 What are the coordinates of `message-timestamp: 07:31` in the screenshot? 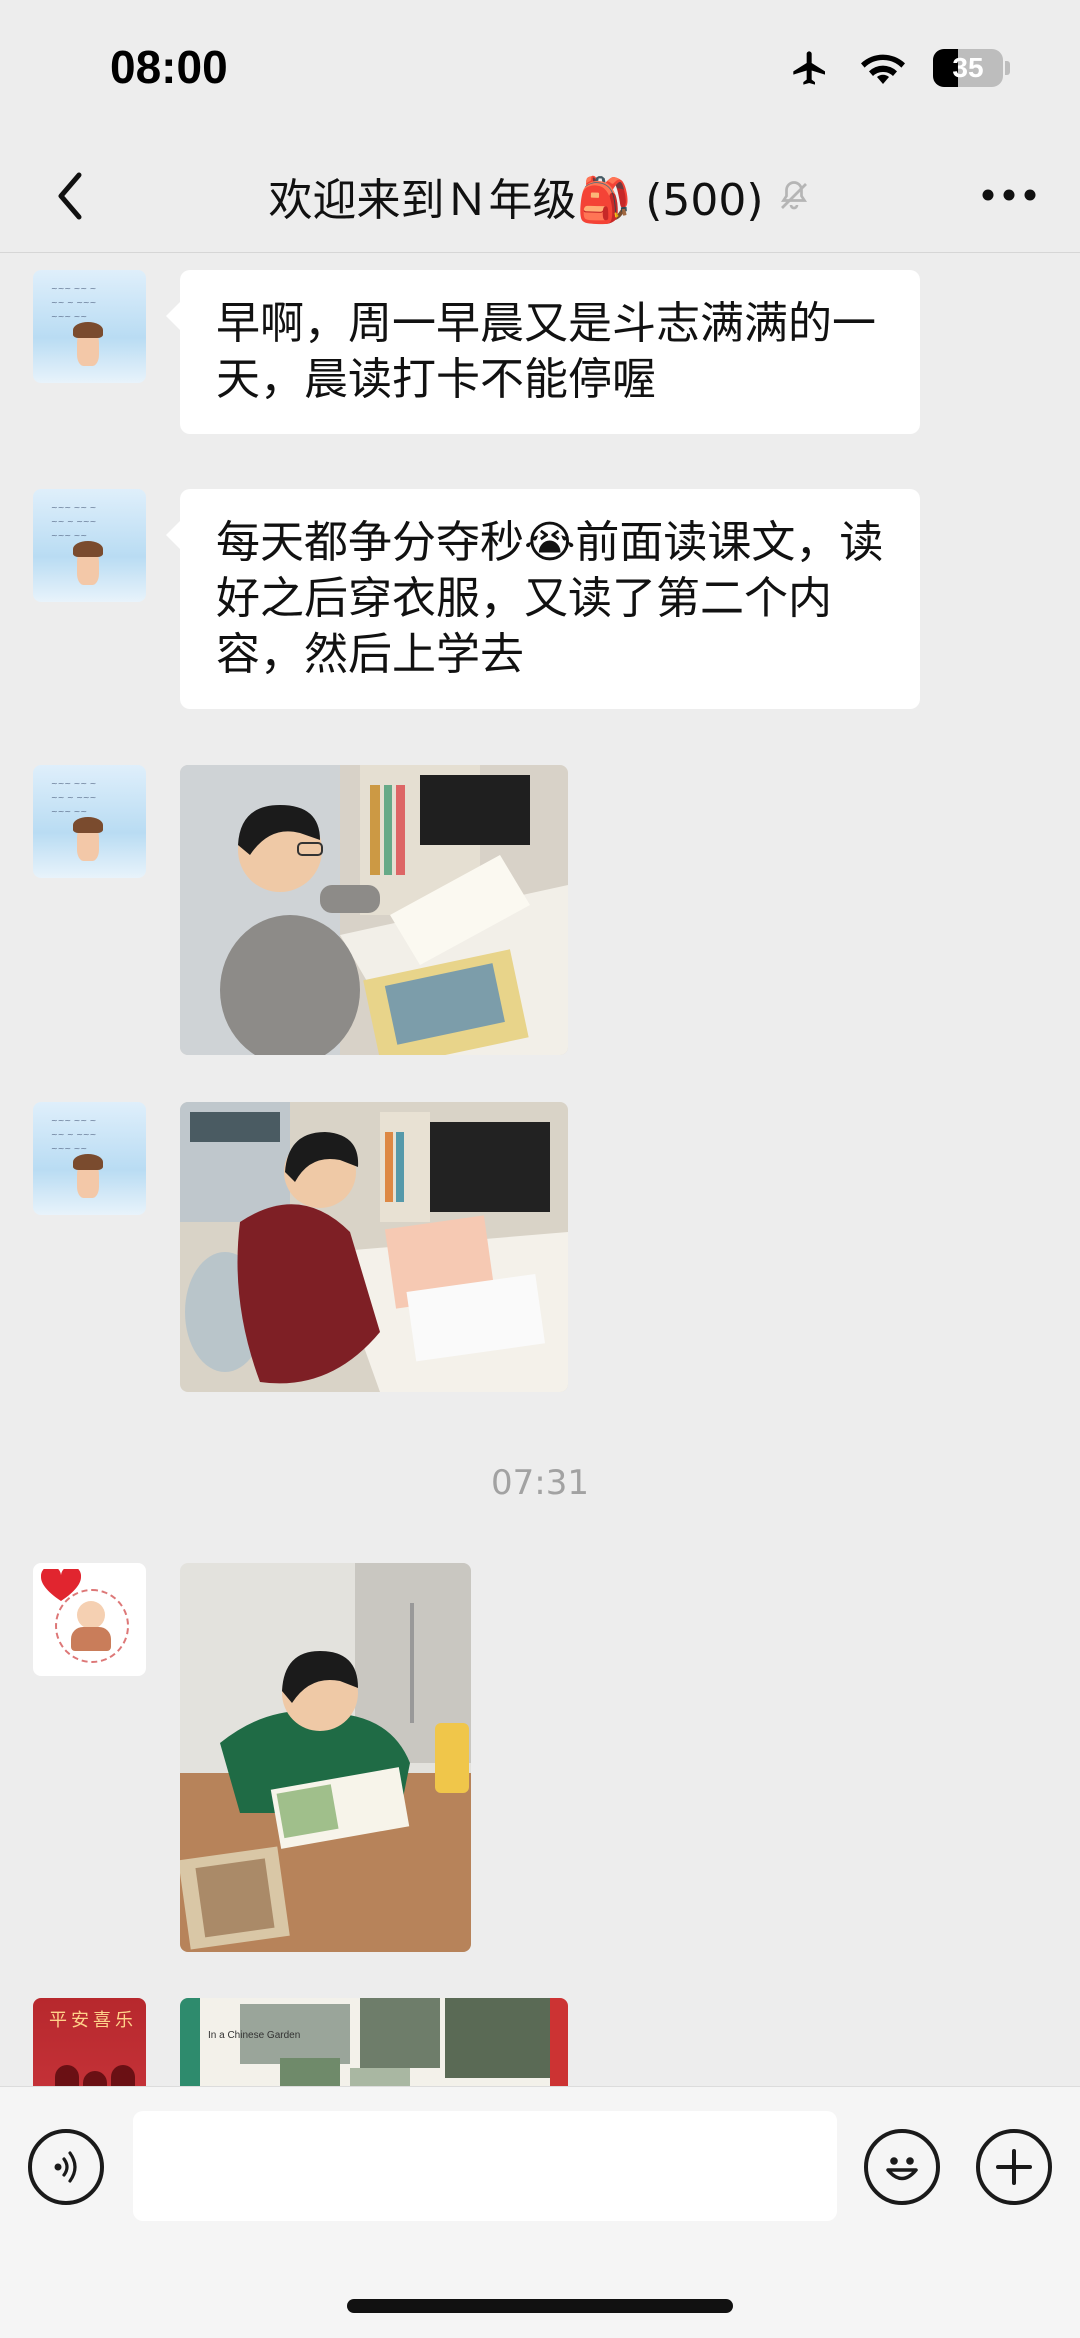 It's located at (540, 1483).